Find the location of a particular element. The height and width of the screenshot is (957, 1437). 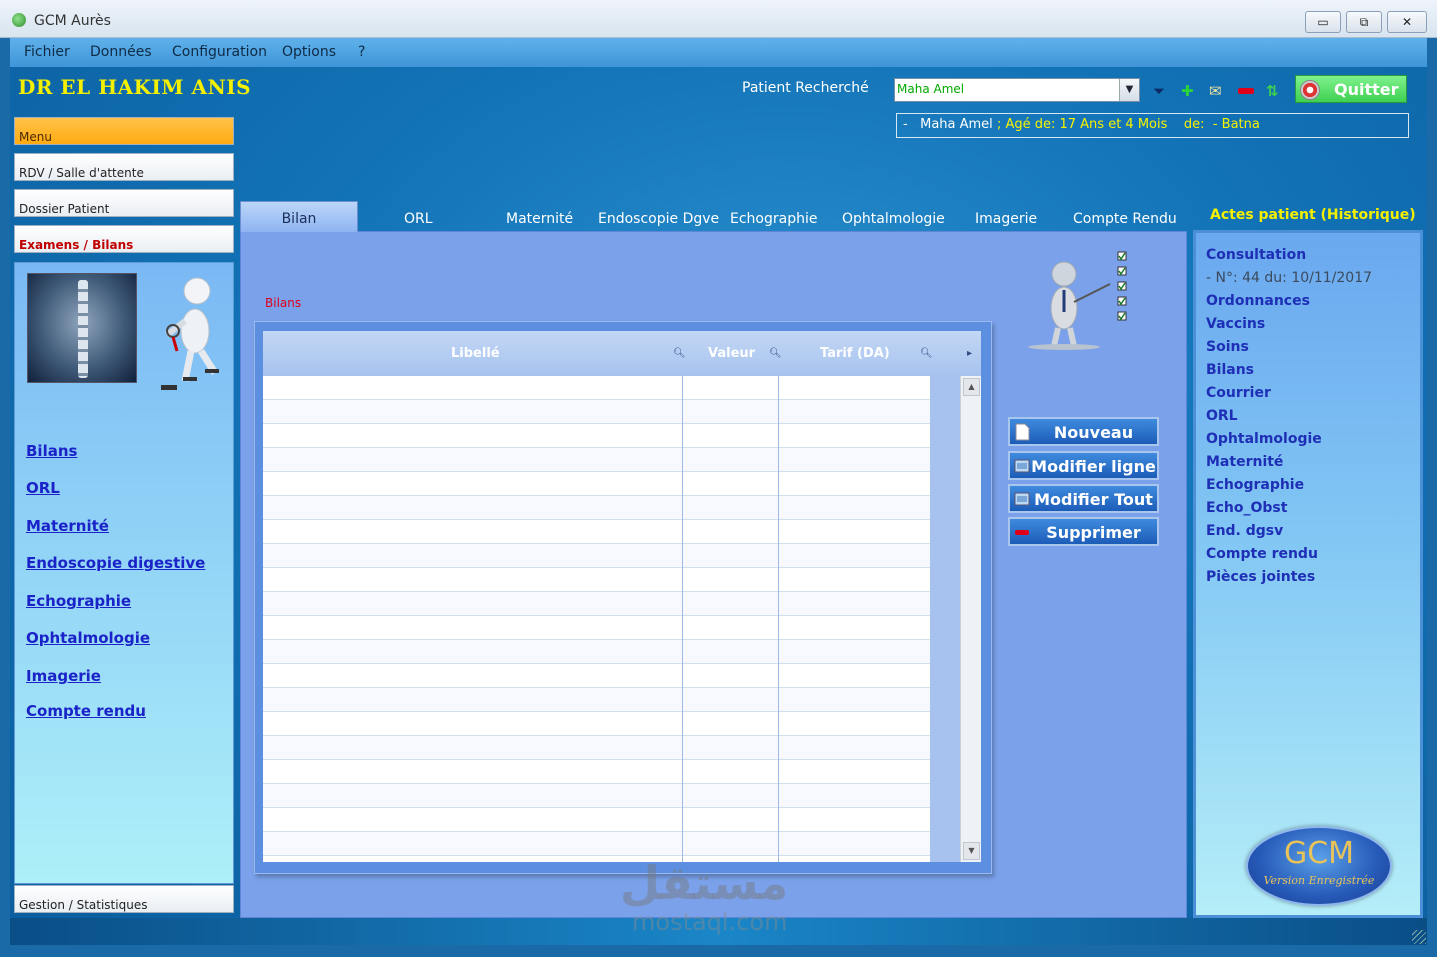

watermark-arabic: مستقل is located at coordinates (704, 883).